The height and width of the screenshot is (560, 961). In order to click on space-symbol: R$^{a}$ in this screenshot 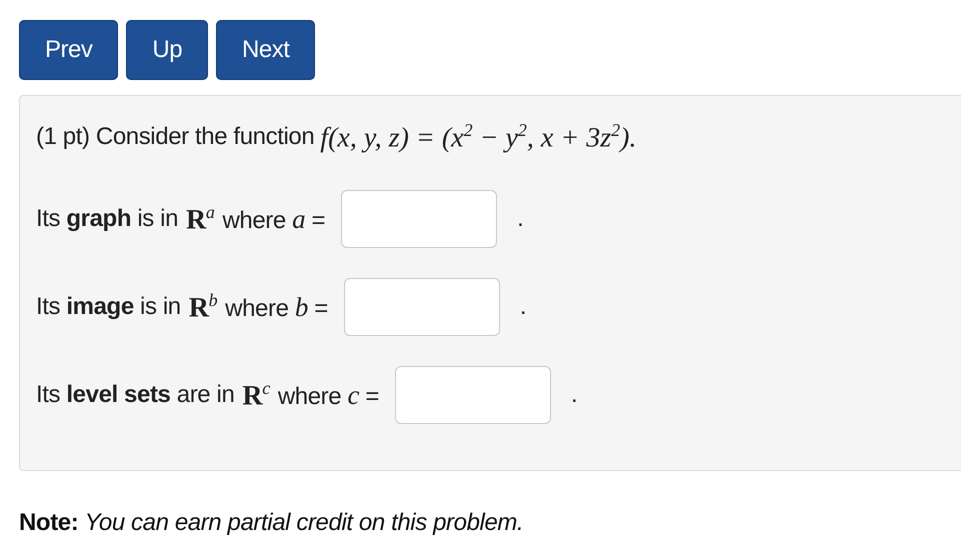, I will do `click(200, 219)`.